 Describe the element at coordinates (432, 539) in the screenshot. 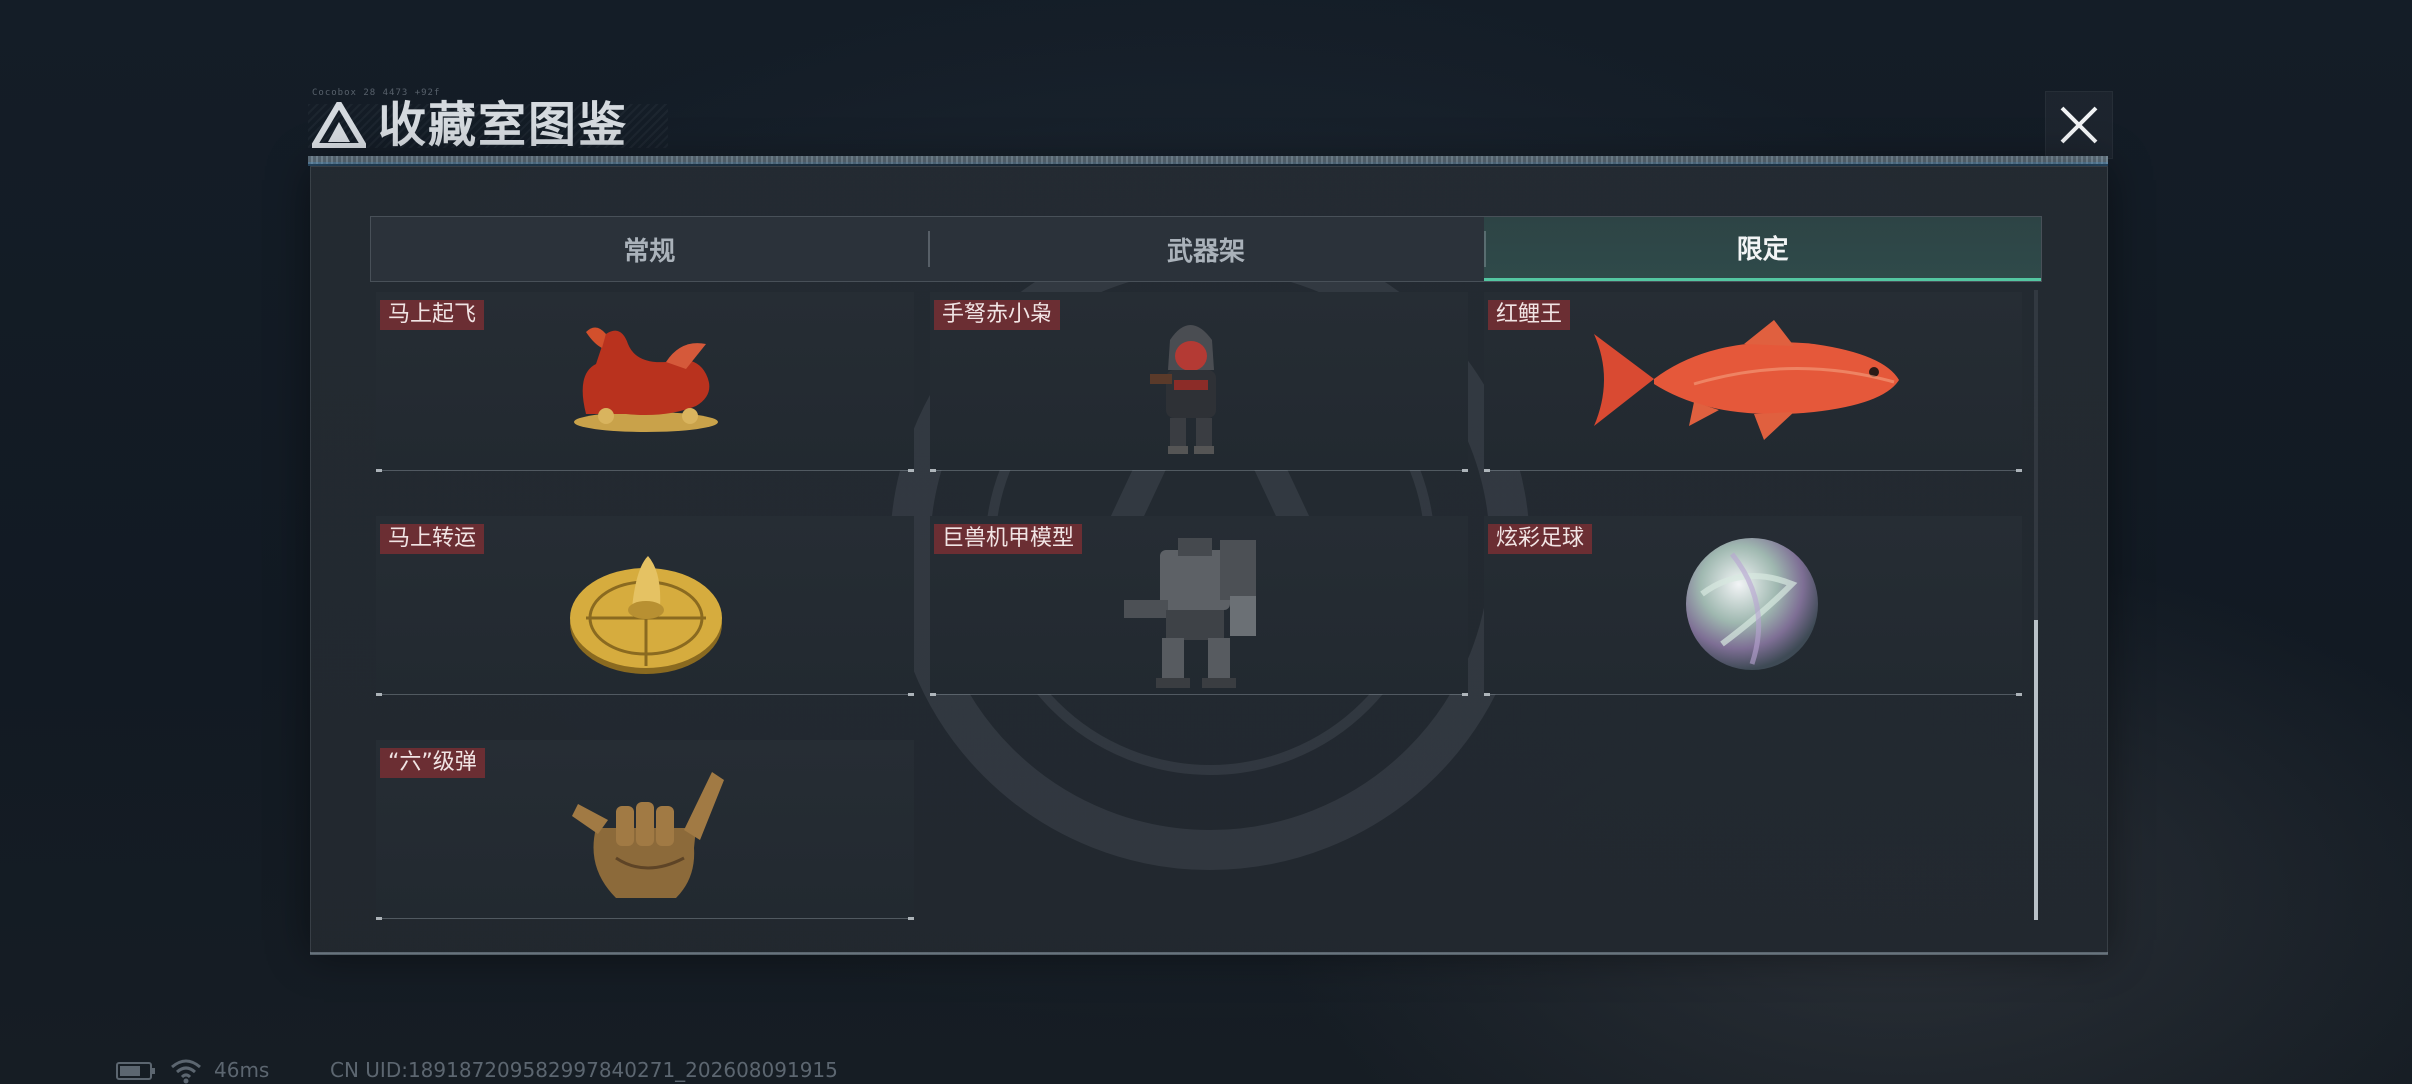

I see `item-label: 马上转运` at that location.